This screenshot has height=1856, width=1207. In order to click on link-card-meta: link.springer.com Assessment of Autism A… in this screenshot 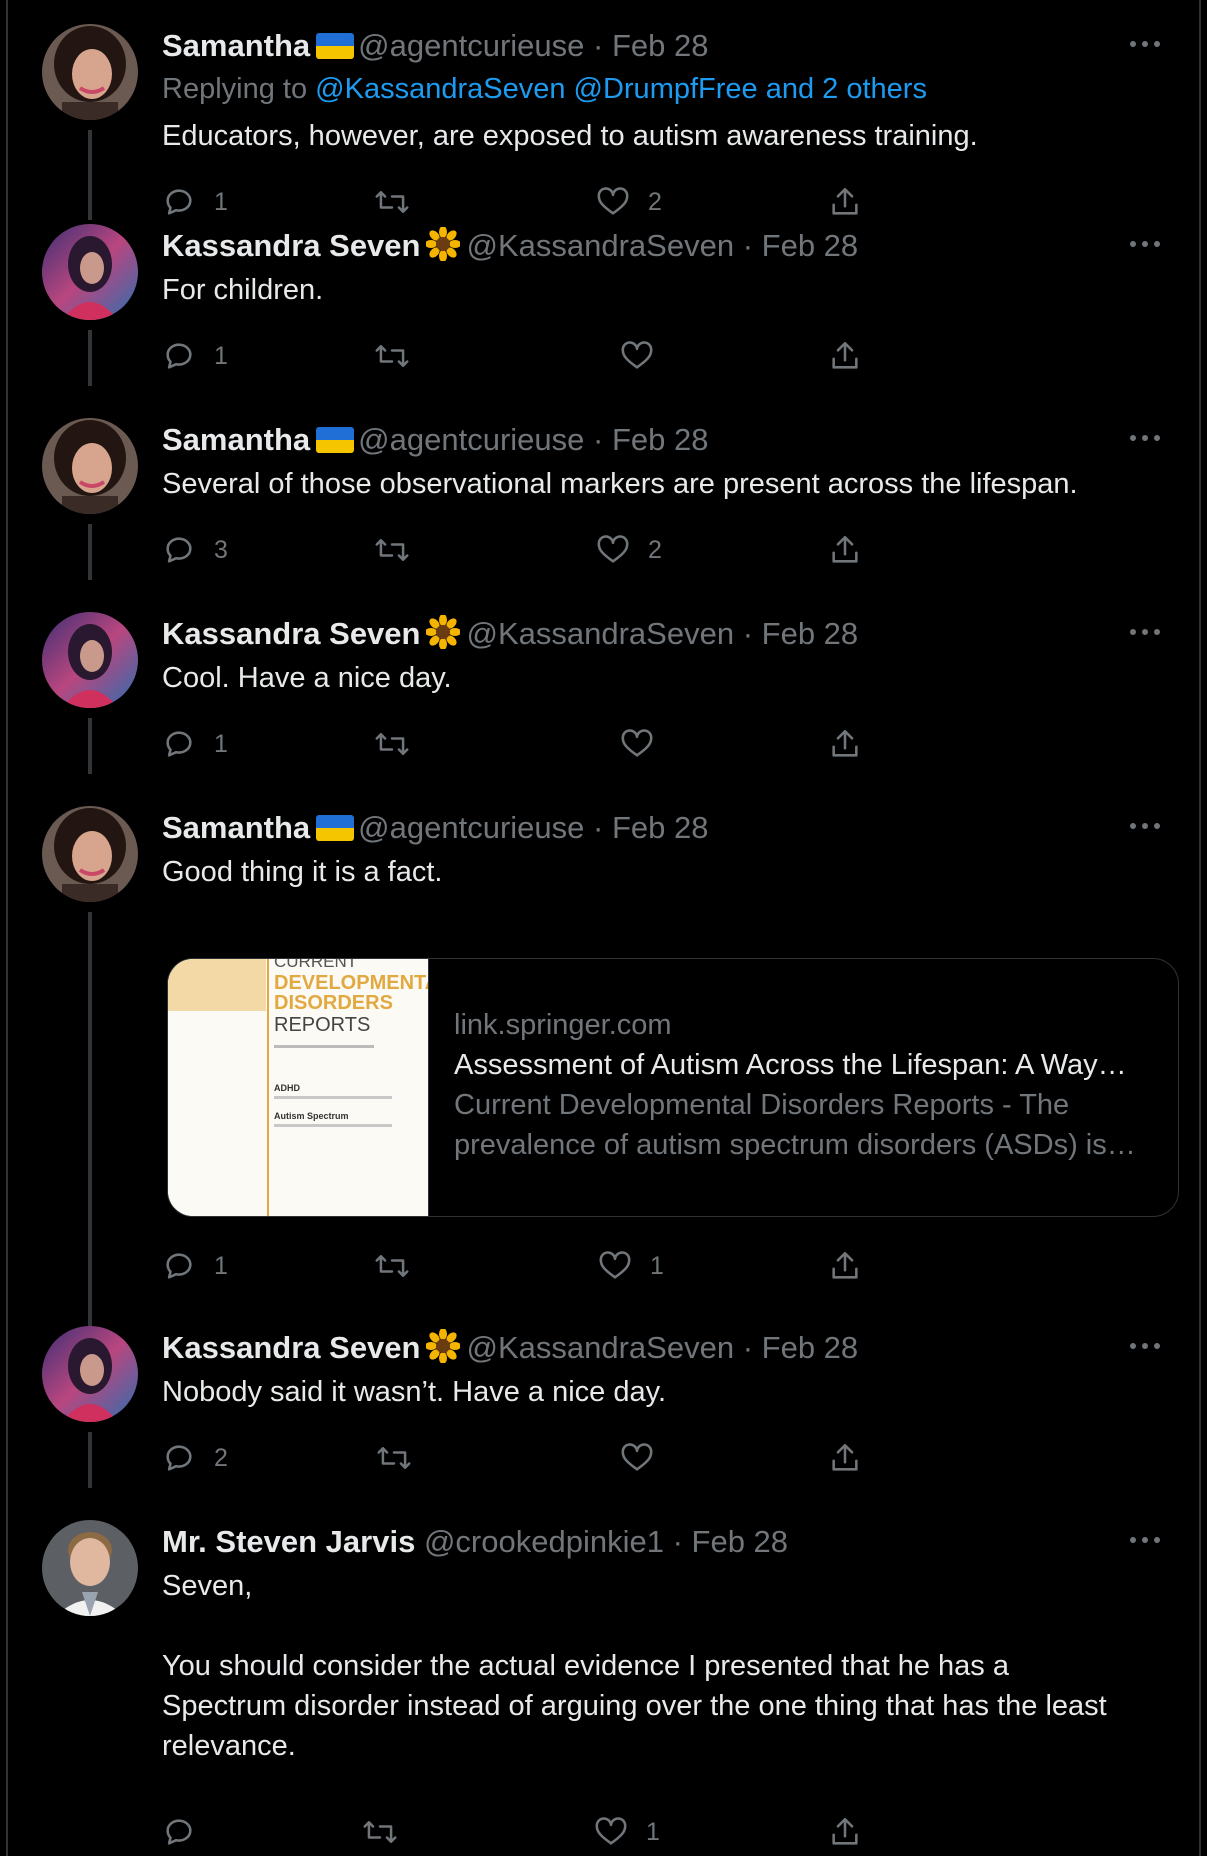, I will do `click(806, 1085)`.